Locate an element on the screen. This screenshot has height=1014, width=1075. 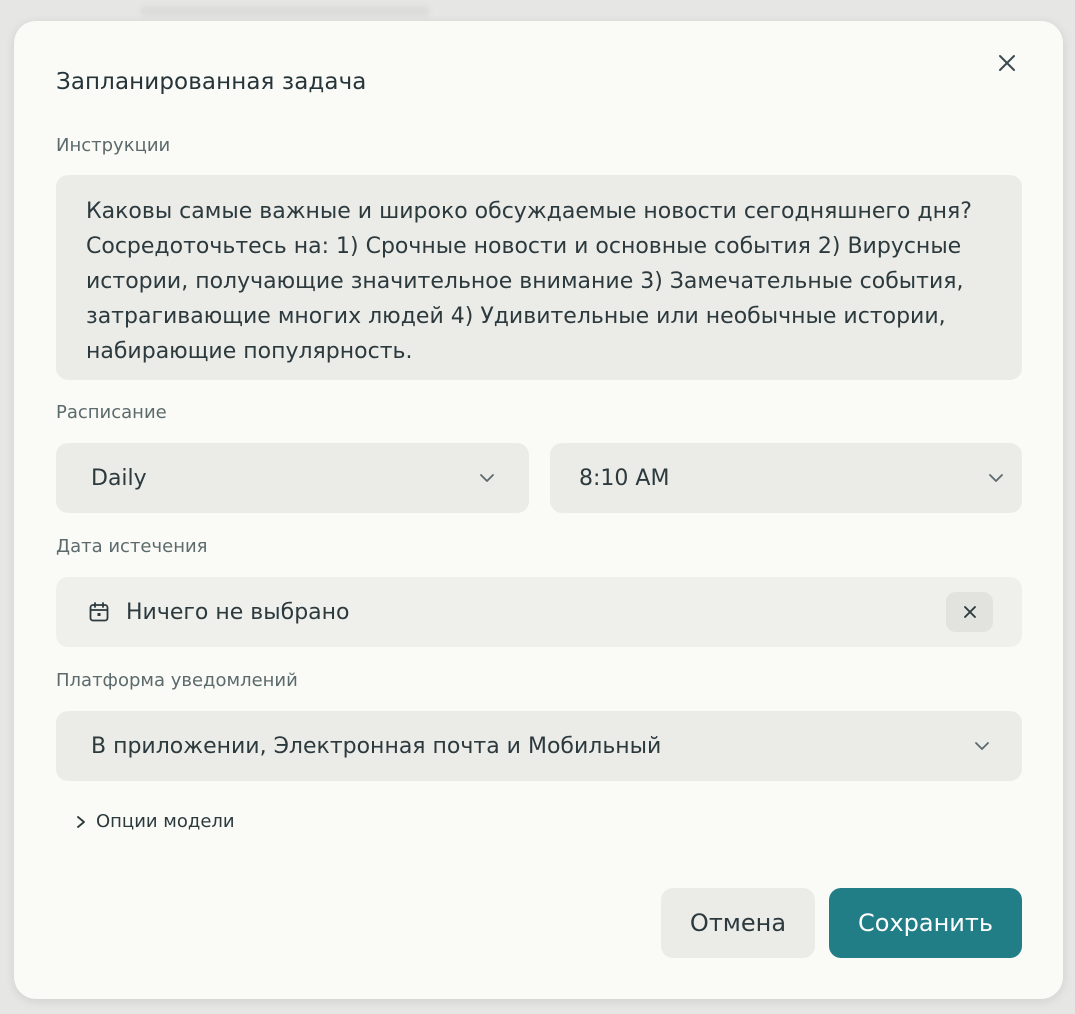
frequency-value: Daily is located at coordinates (119, 478).